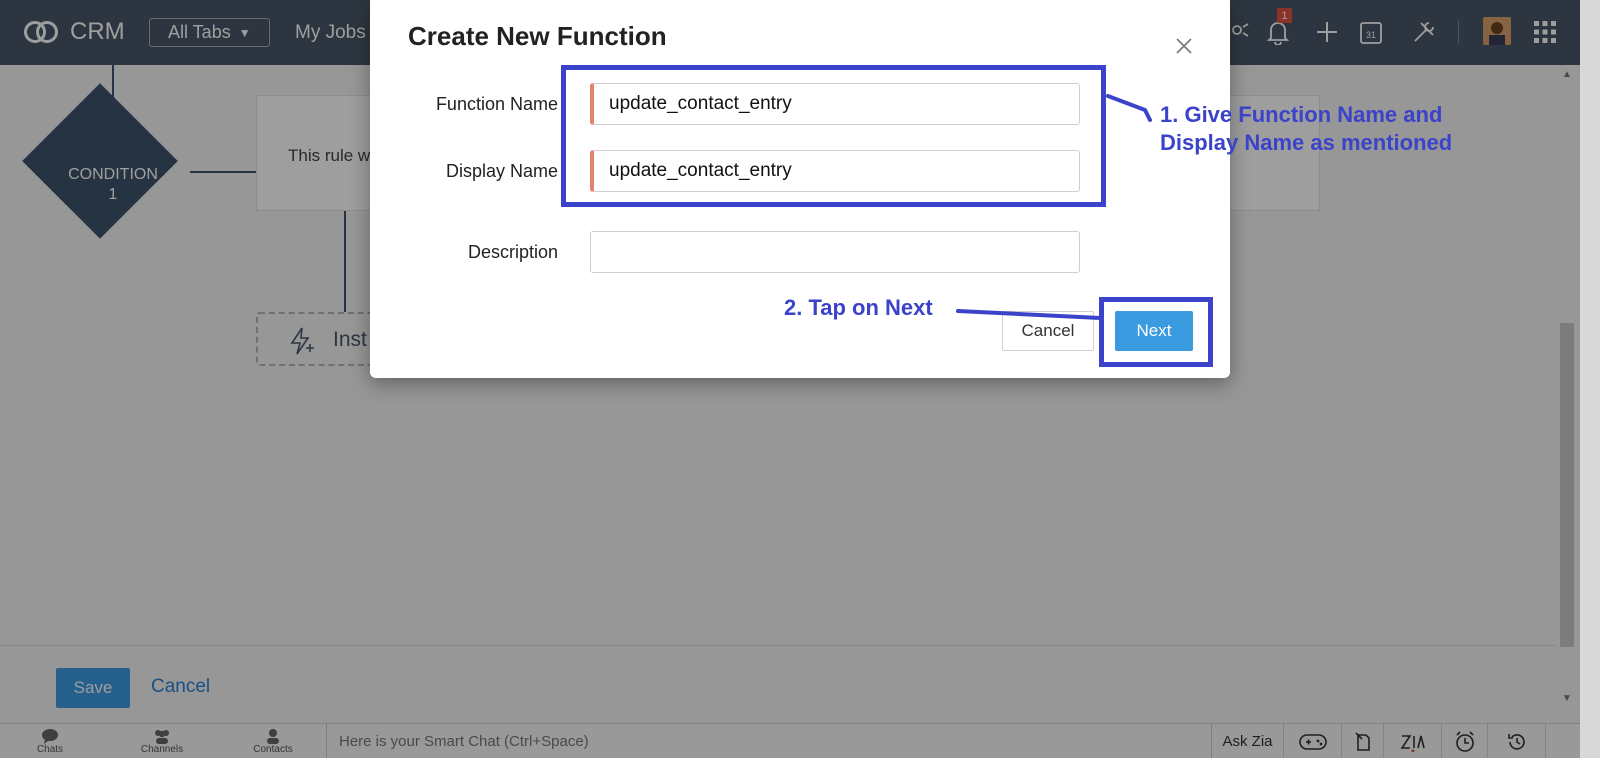 This screenshot has height=758, width=1600. Describe the element at coordinates (537, 36) in the screenshot. I see `dialog-title: Create New Function` at that location.